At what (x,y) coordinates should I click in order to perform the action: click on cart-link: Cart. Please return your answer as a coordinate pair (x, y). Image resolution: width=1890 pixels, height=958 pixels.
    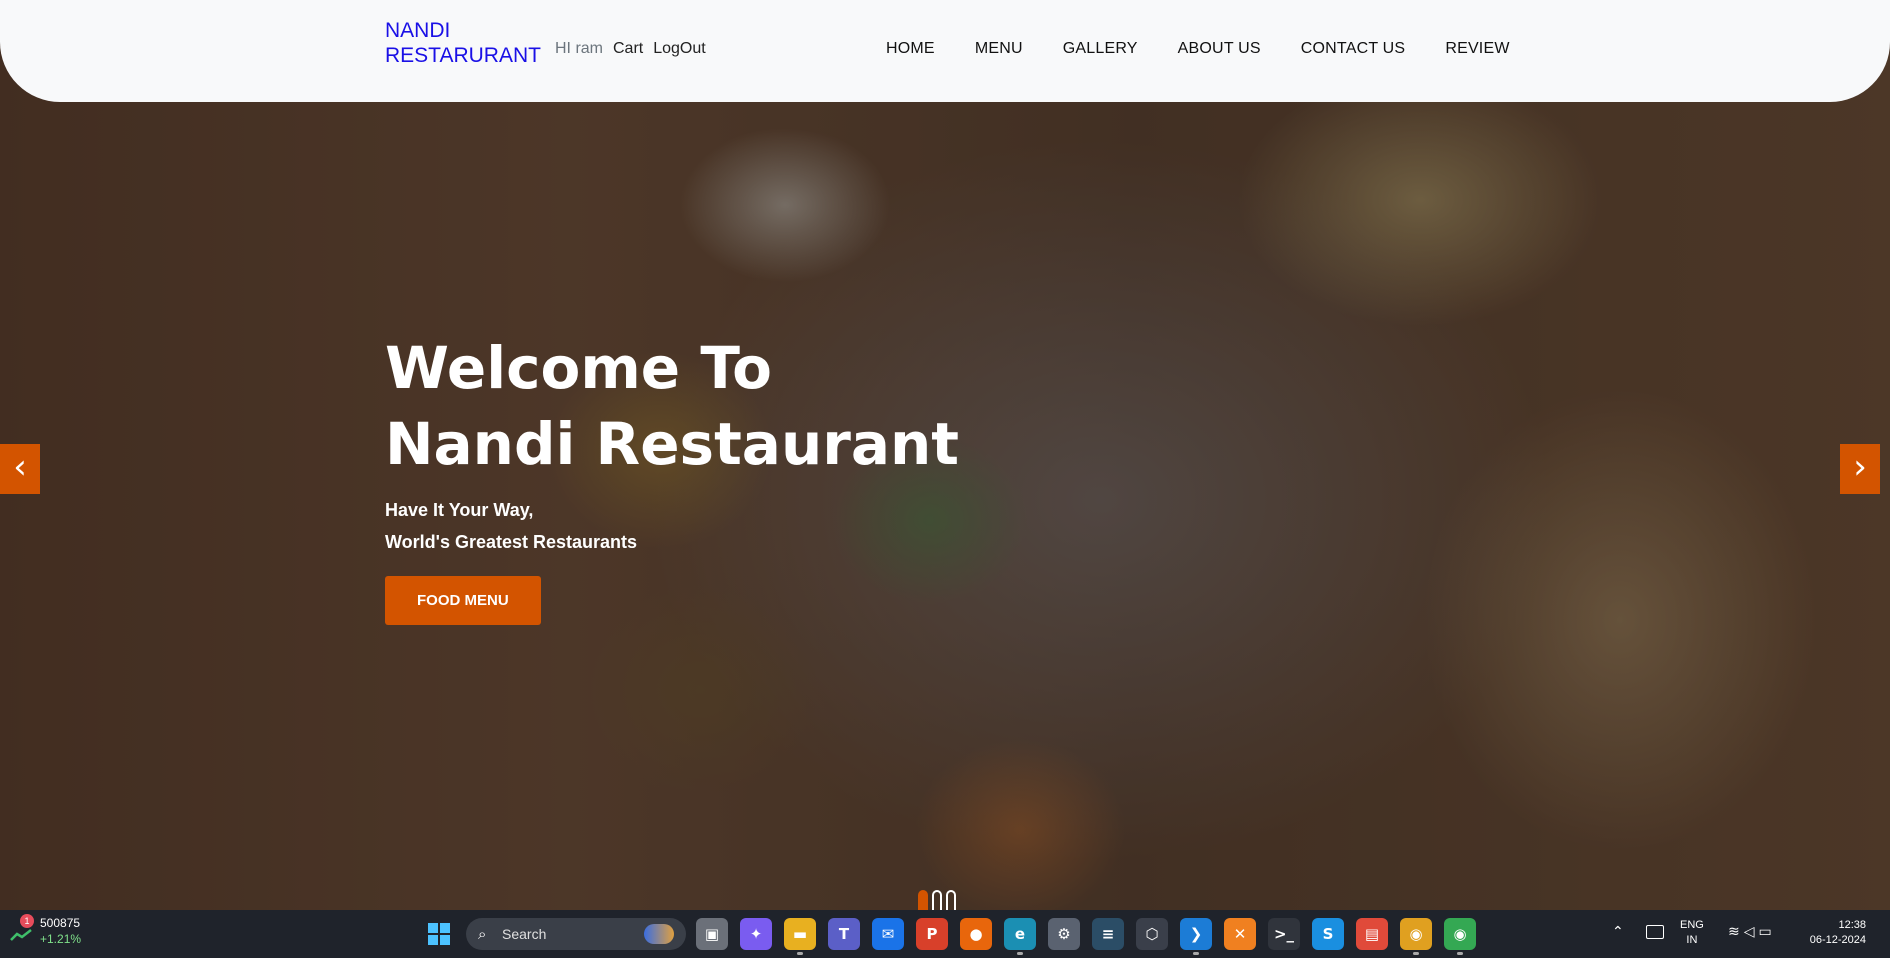
    Looking at the image, I should click on (628, 49).